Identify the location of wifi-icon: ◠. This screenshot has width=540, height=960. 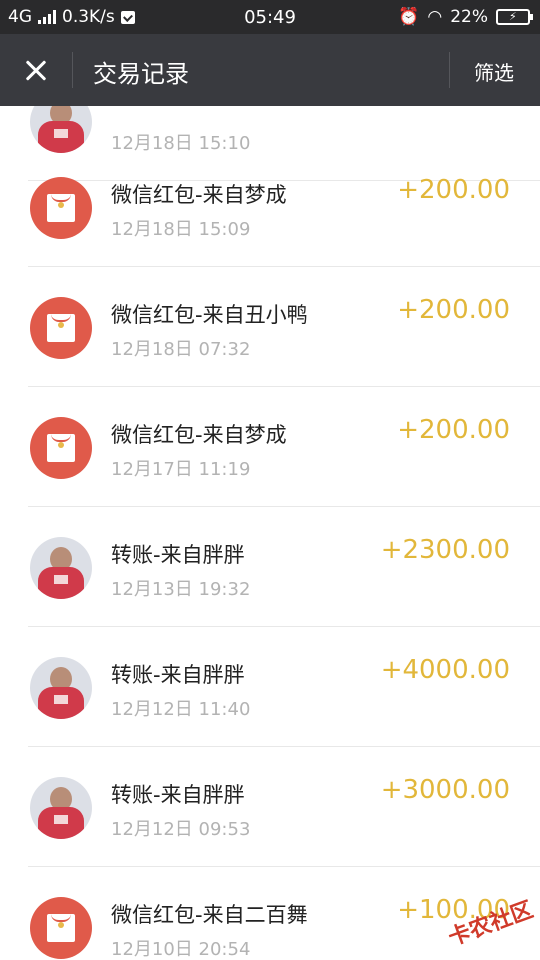
(435, 17).